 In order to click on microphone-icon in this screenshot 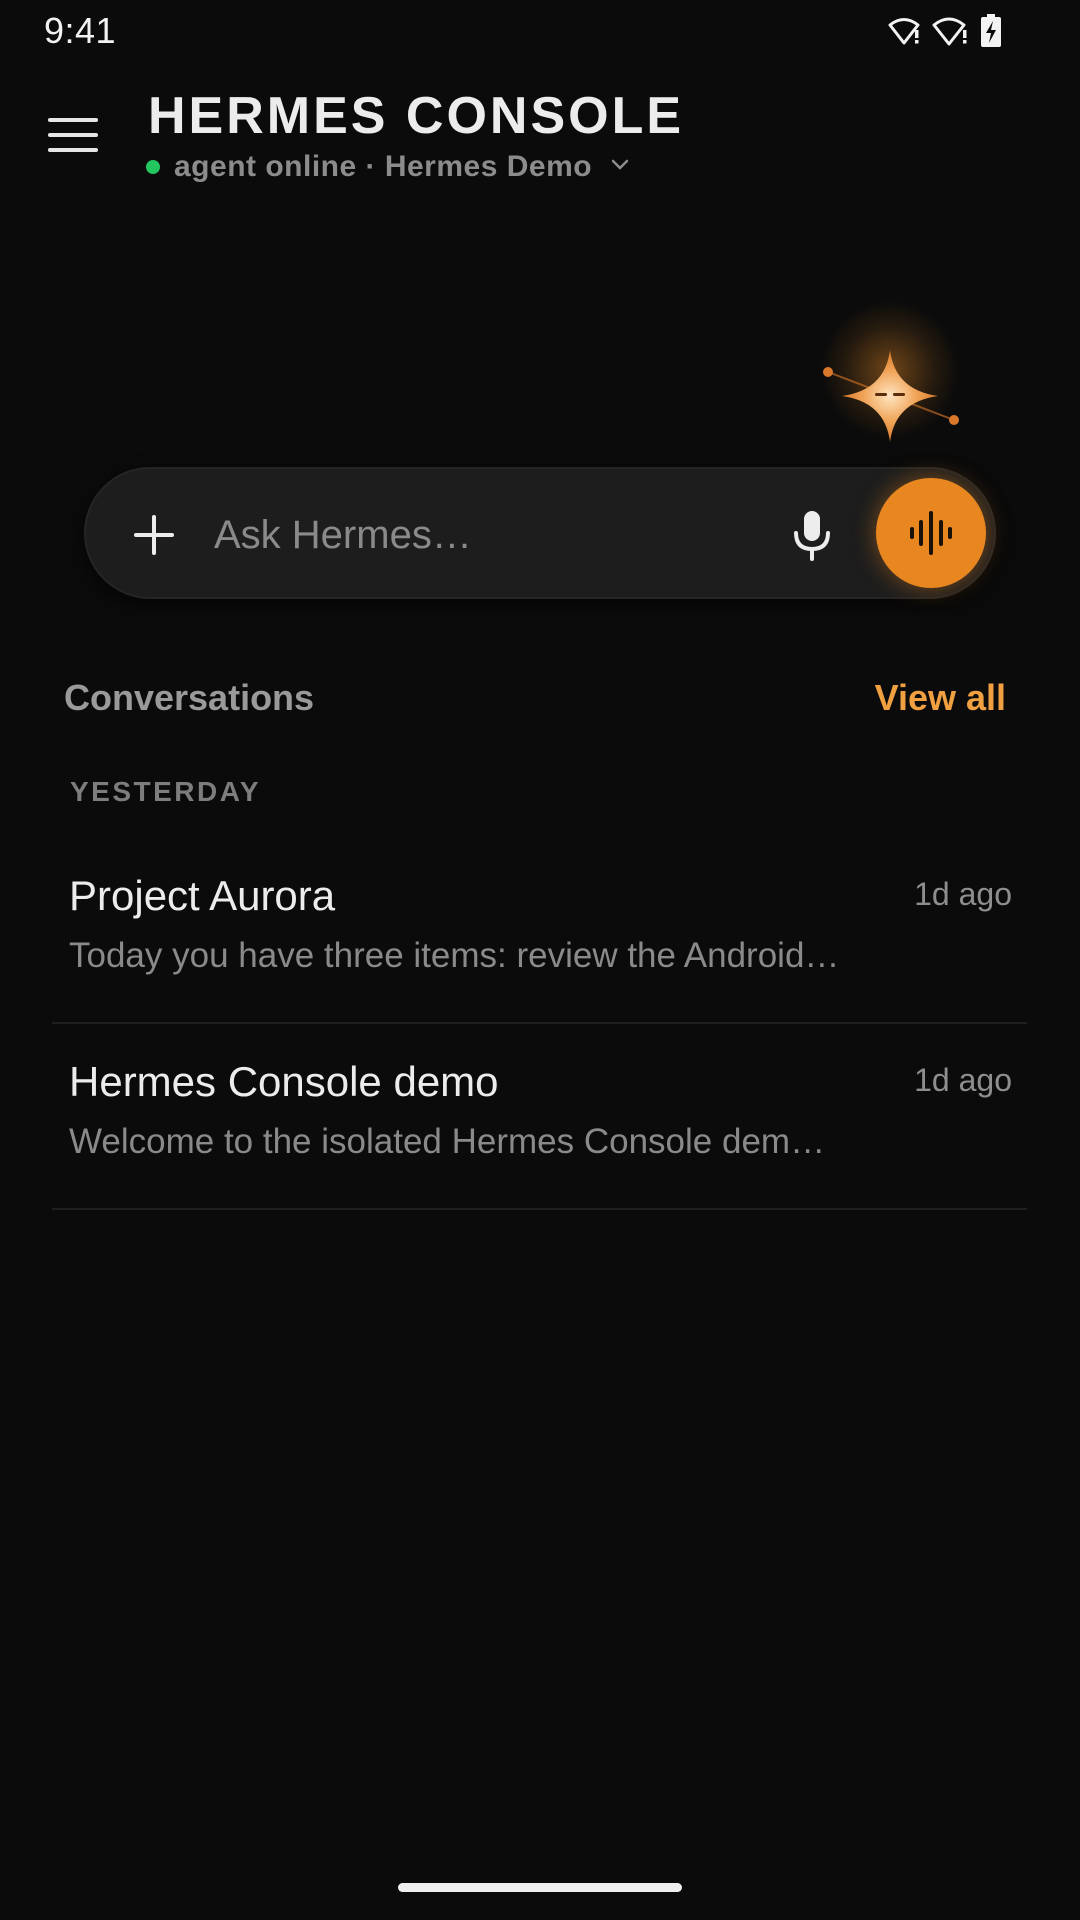, I will do `click(812, 535)`.